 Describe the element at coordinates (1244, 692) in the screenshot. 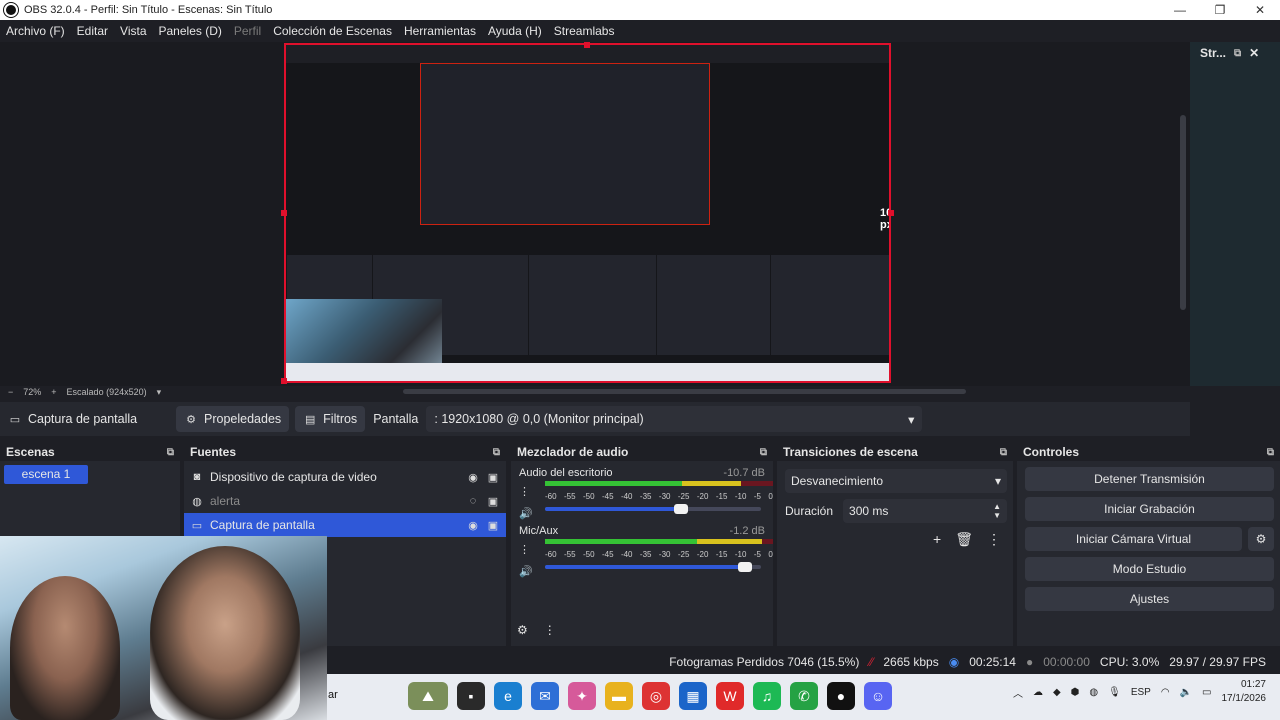

I see `clock: 01:27 17/1/2026` at that location.